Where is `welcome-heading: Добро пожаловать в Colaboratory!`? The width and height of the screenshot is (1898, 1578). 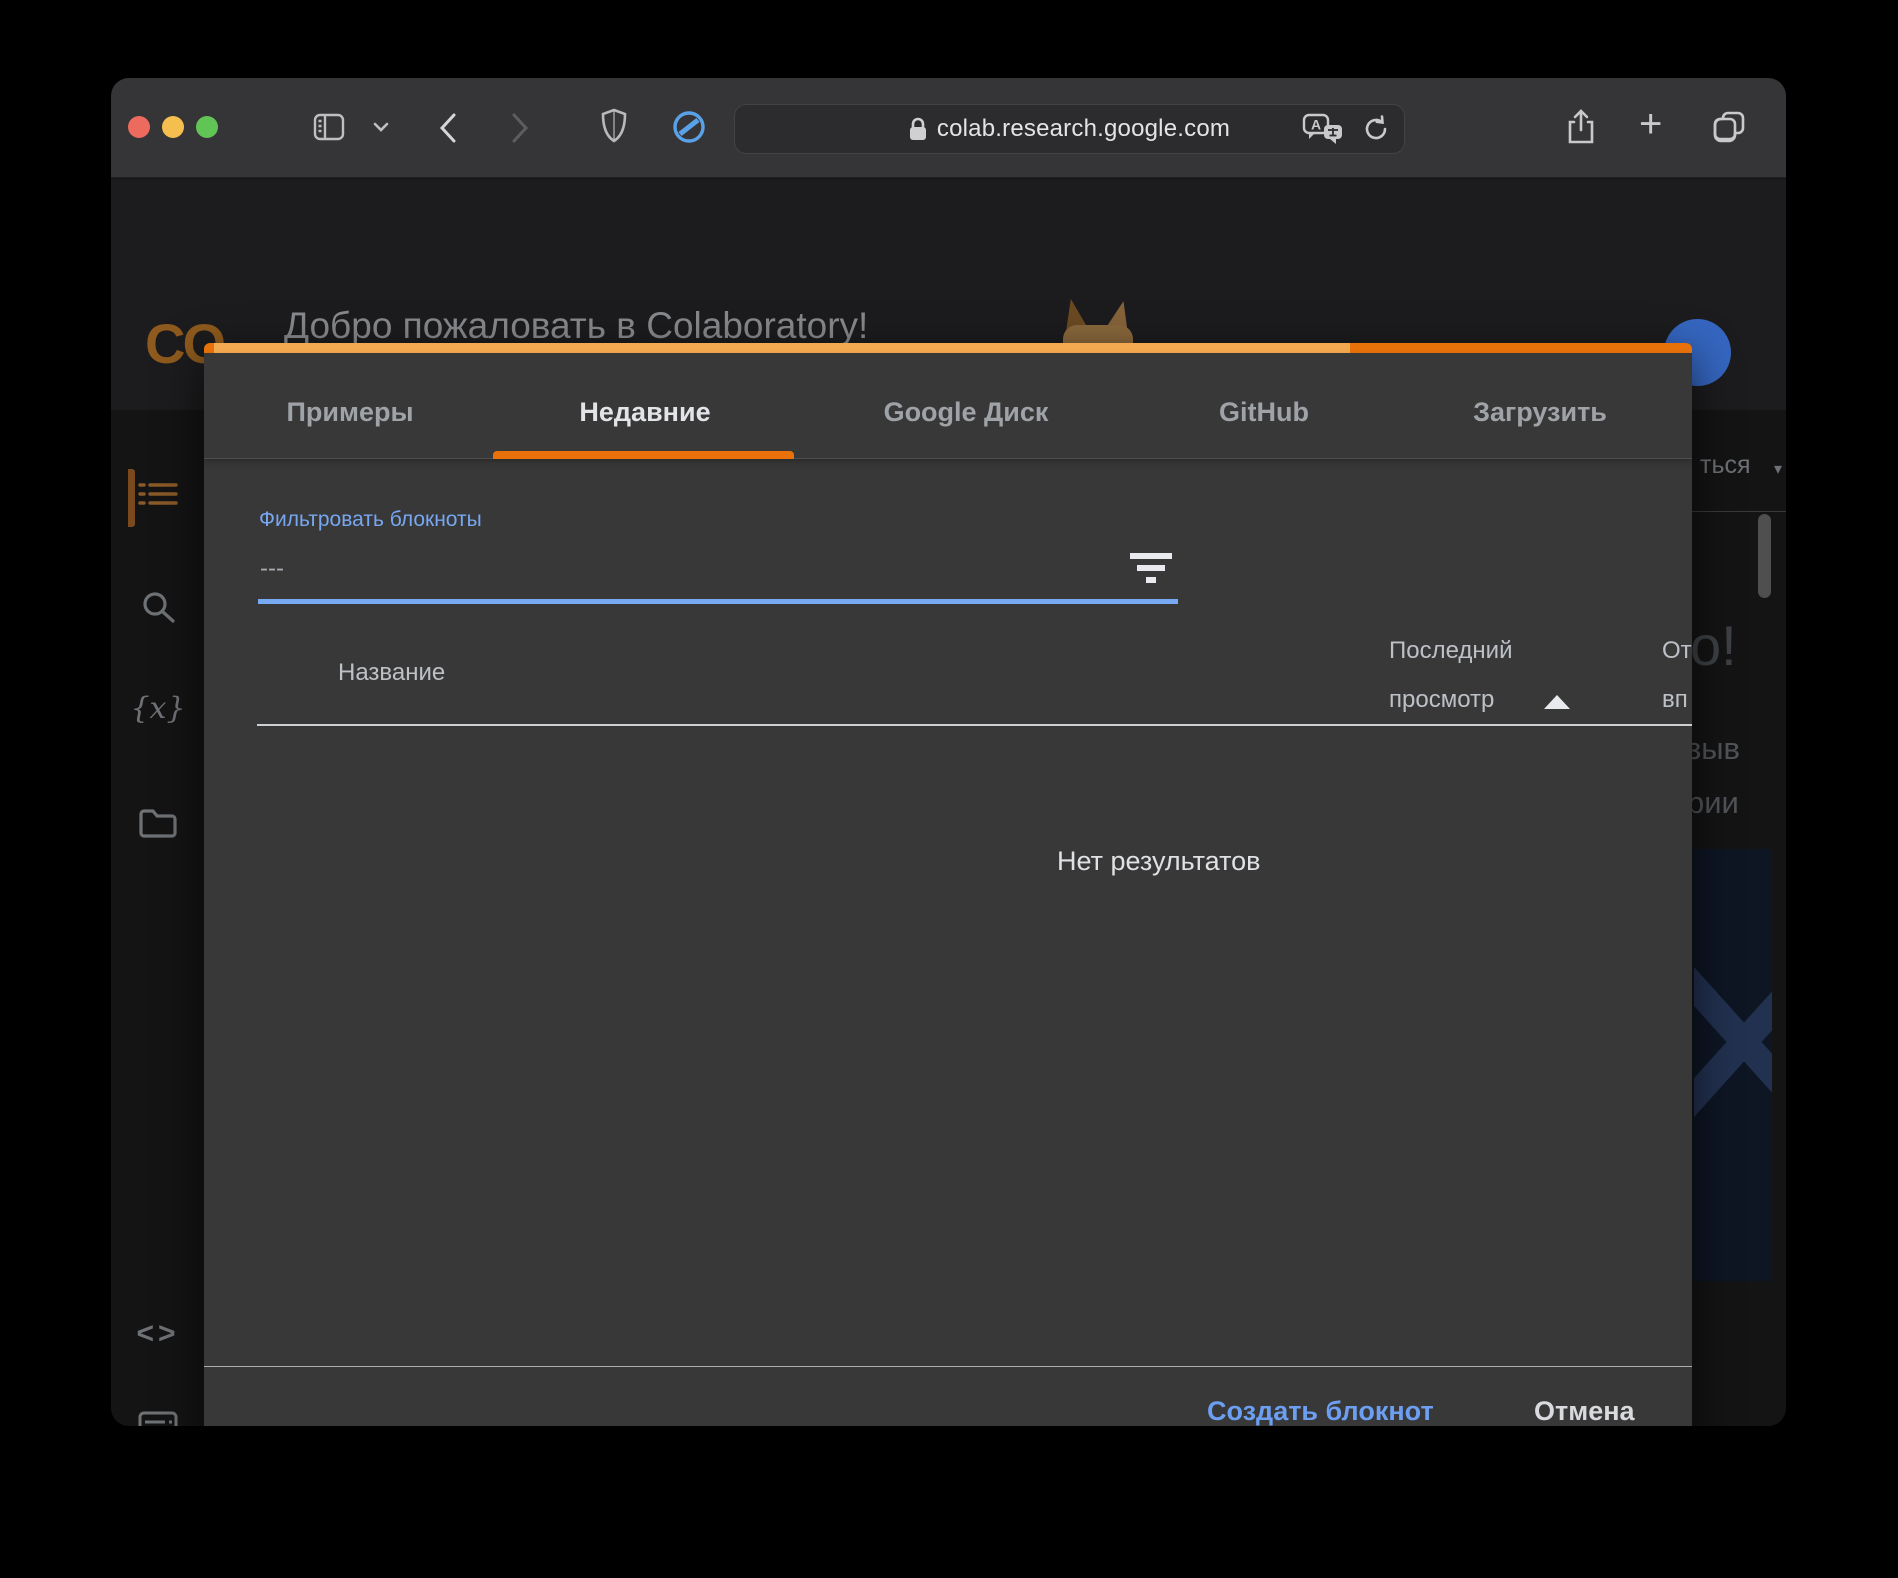 welcome-heading: Добро пожаловать в Colaboratory! is located at coordinates (576, 325).